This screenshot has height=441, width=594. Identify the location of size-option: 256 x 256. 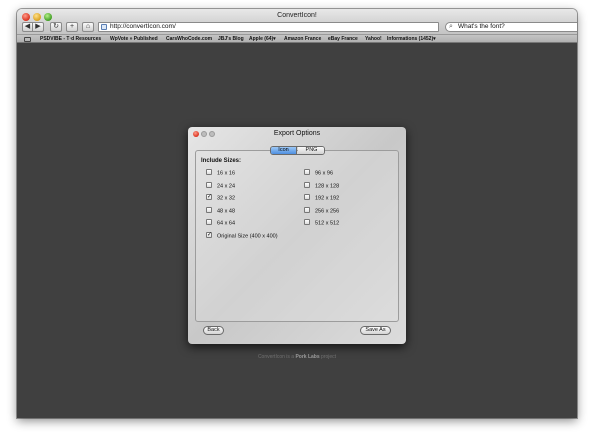
(322, 211).